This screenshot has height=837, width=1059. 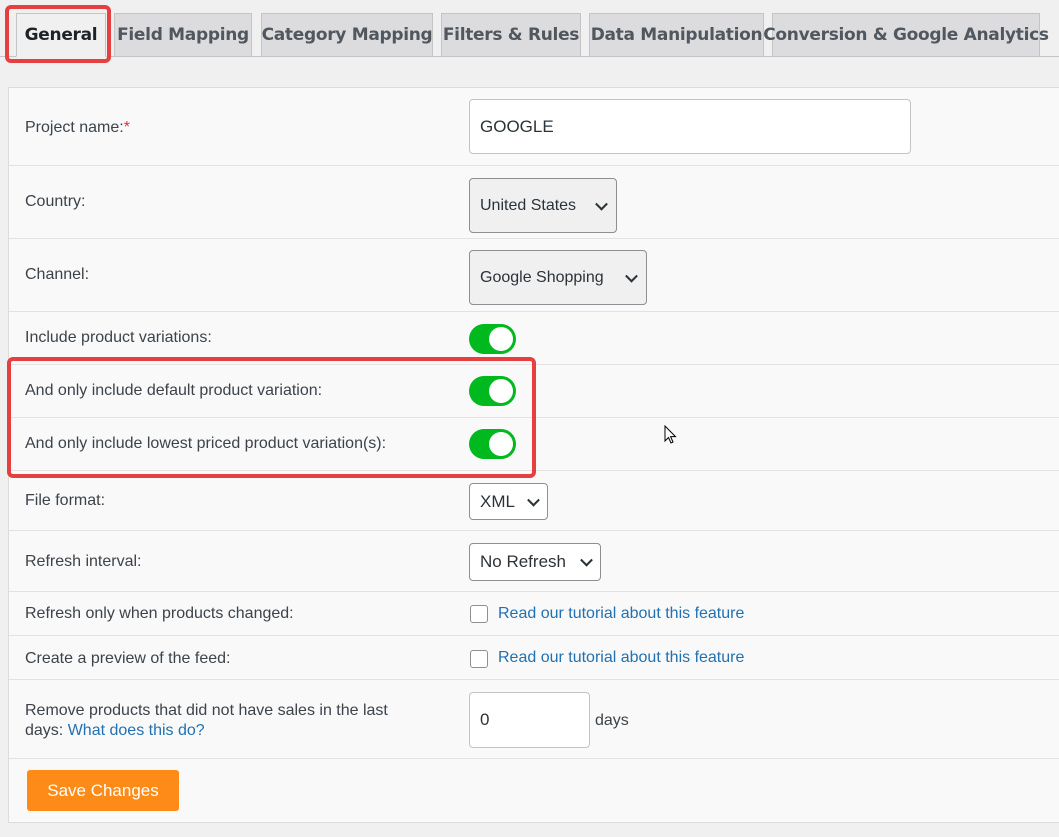 What do you see at coordinates (347, 35) in the screenshot?
I see `tab-category-mapping: Category Mapping` at bounding box center [347, 35].